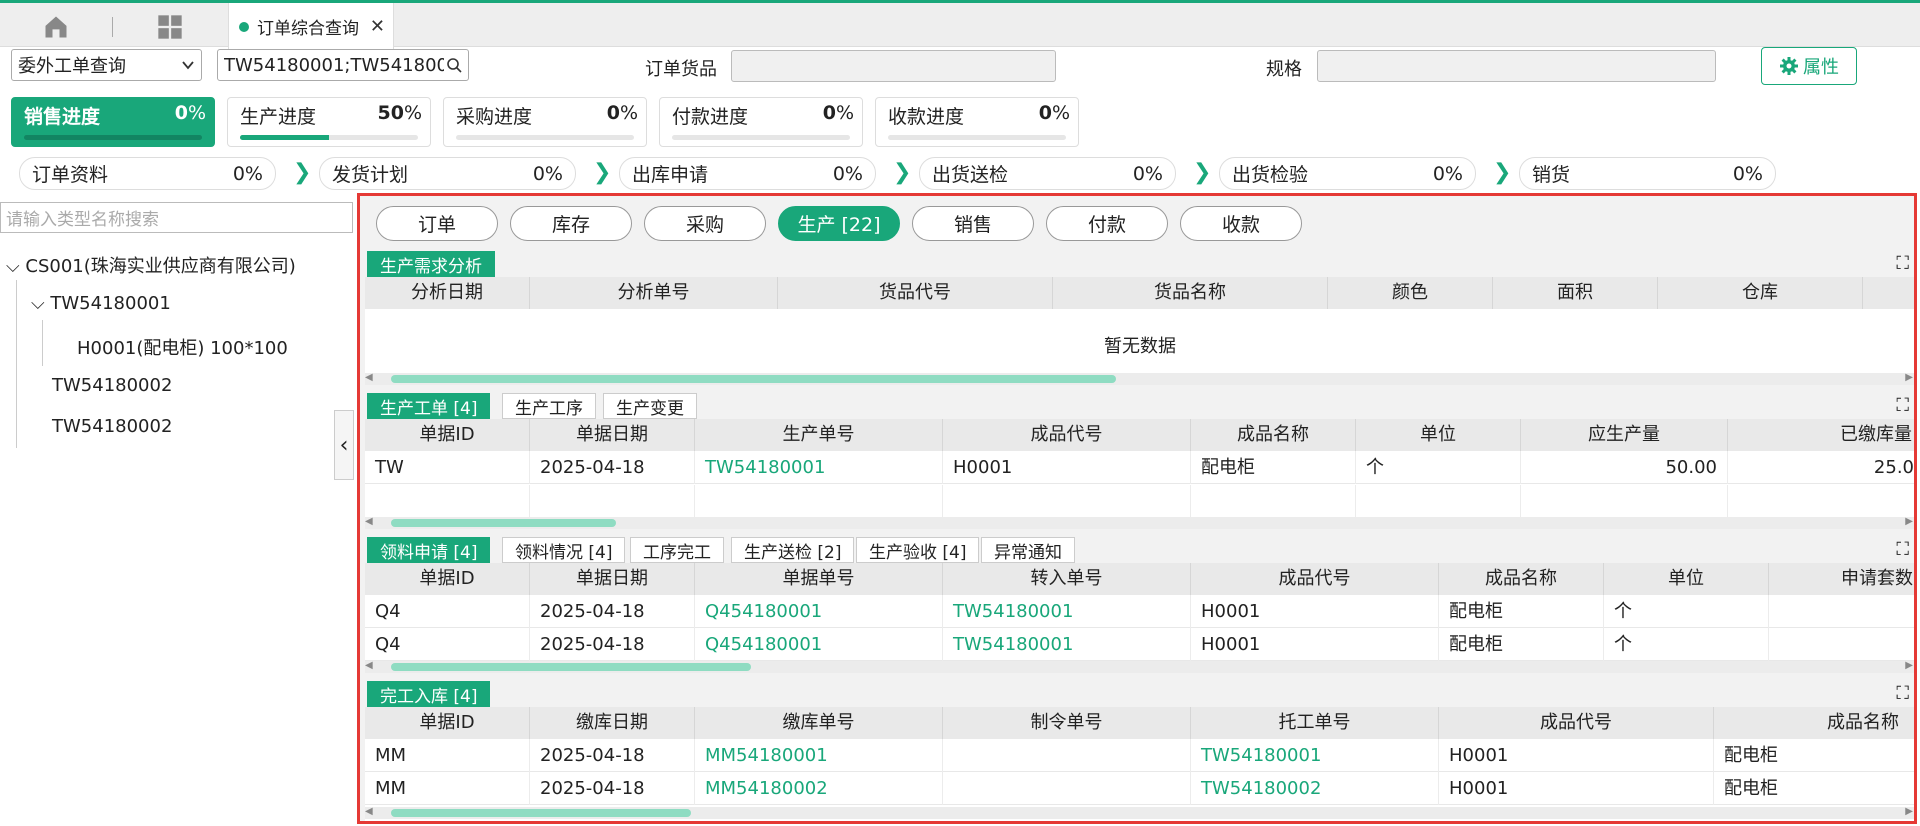 The image size is (1920, 826). What do you see at coordinates (612, 723) in the screenshot?
I see `column-header: 缴库日期` at bounding box center [612, 723].